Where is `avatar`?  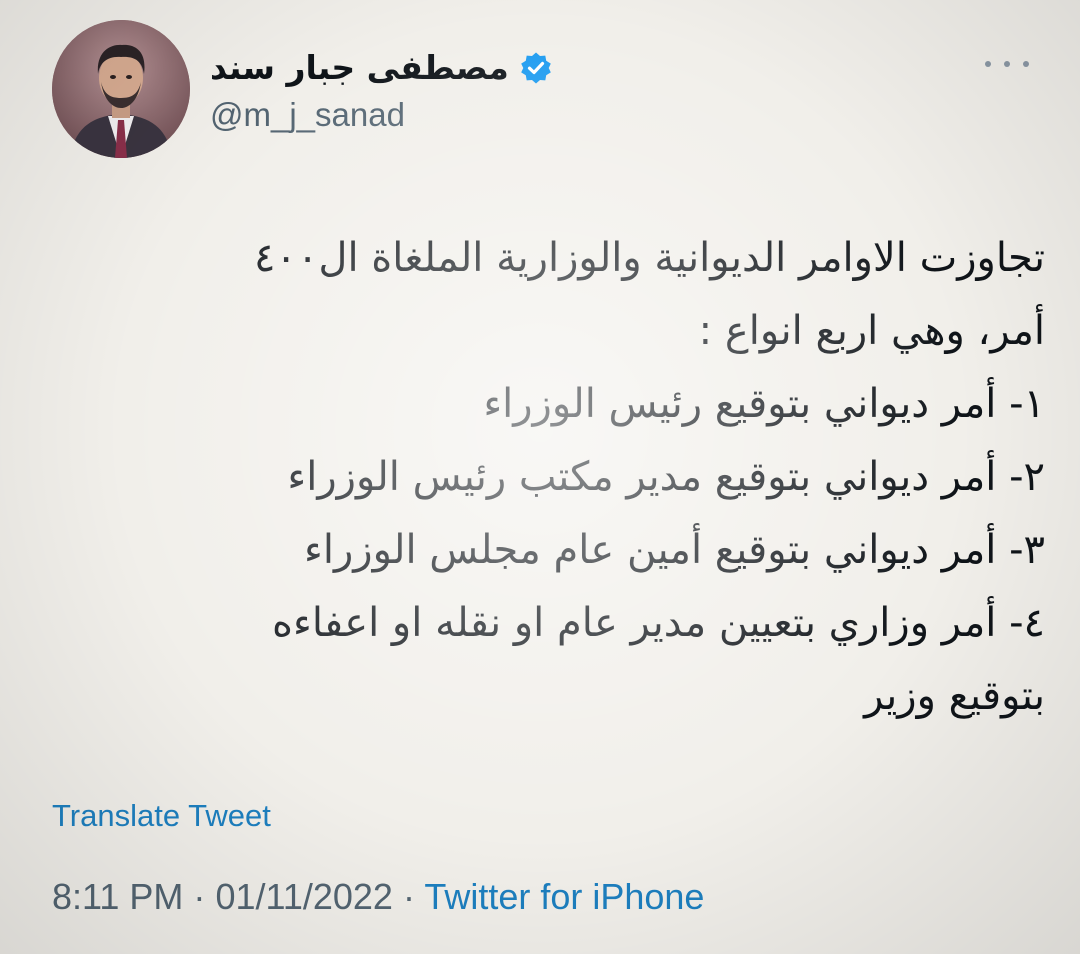
avatar is located at coordinates (121, 89).